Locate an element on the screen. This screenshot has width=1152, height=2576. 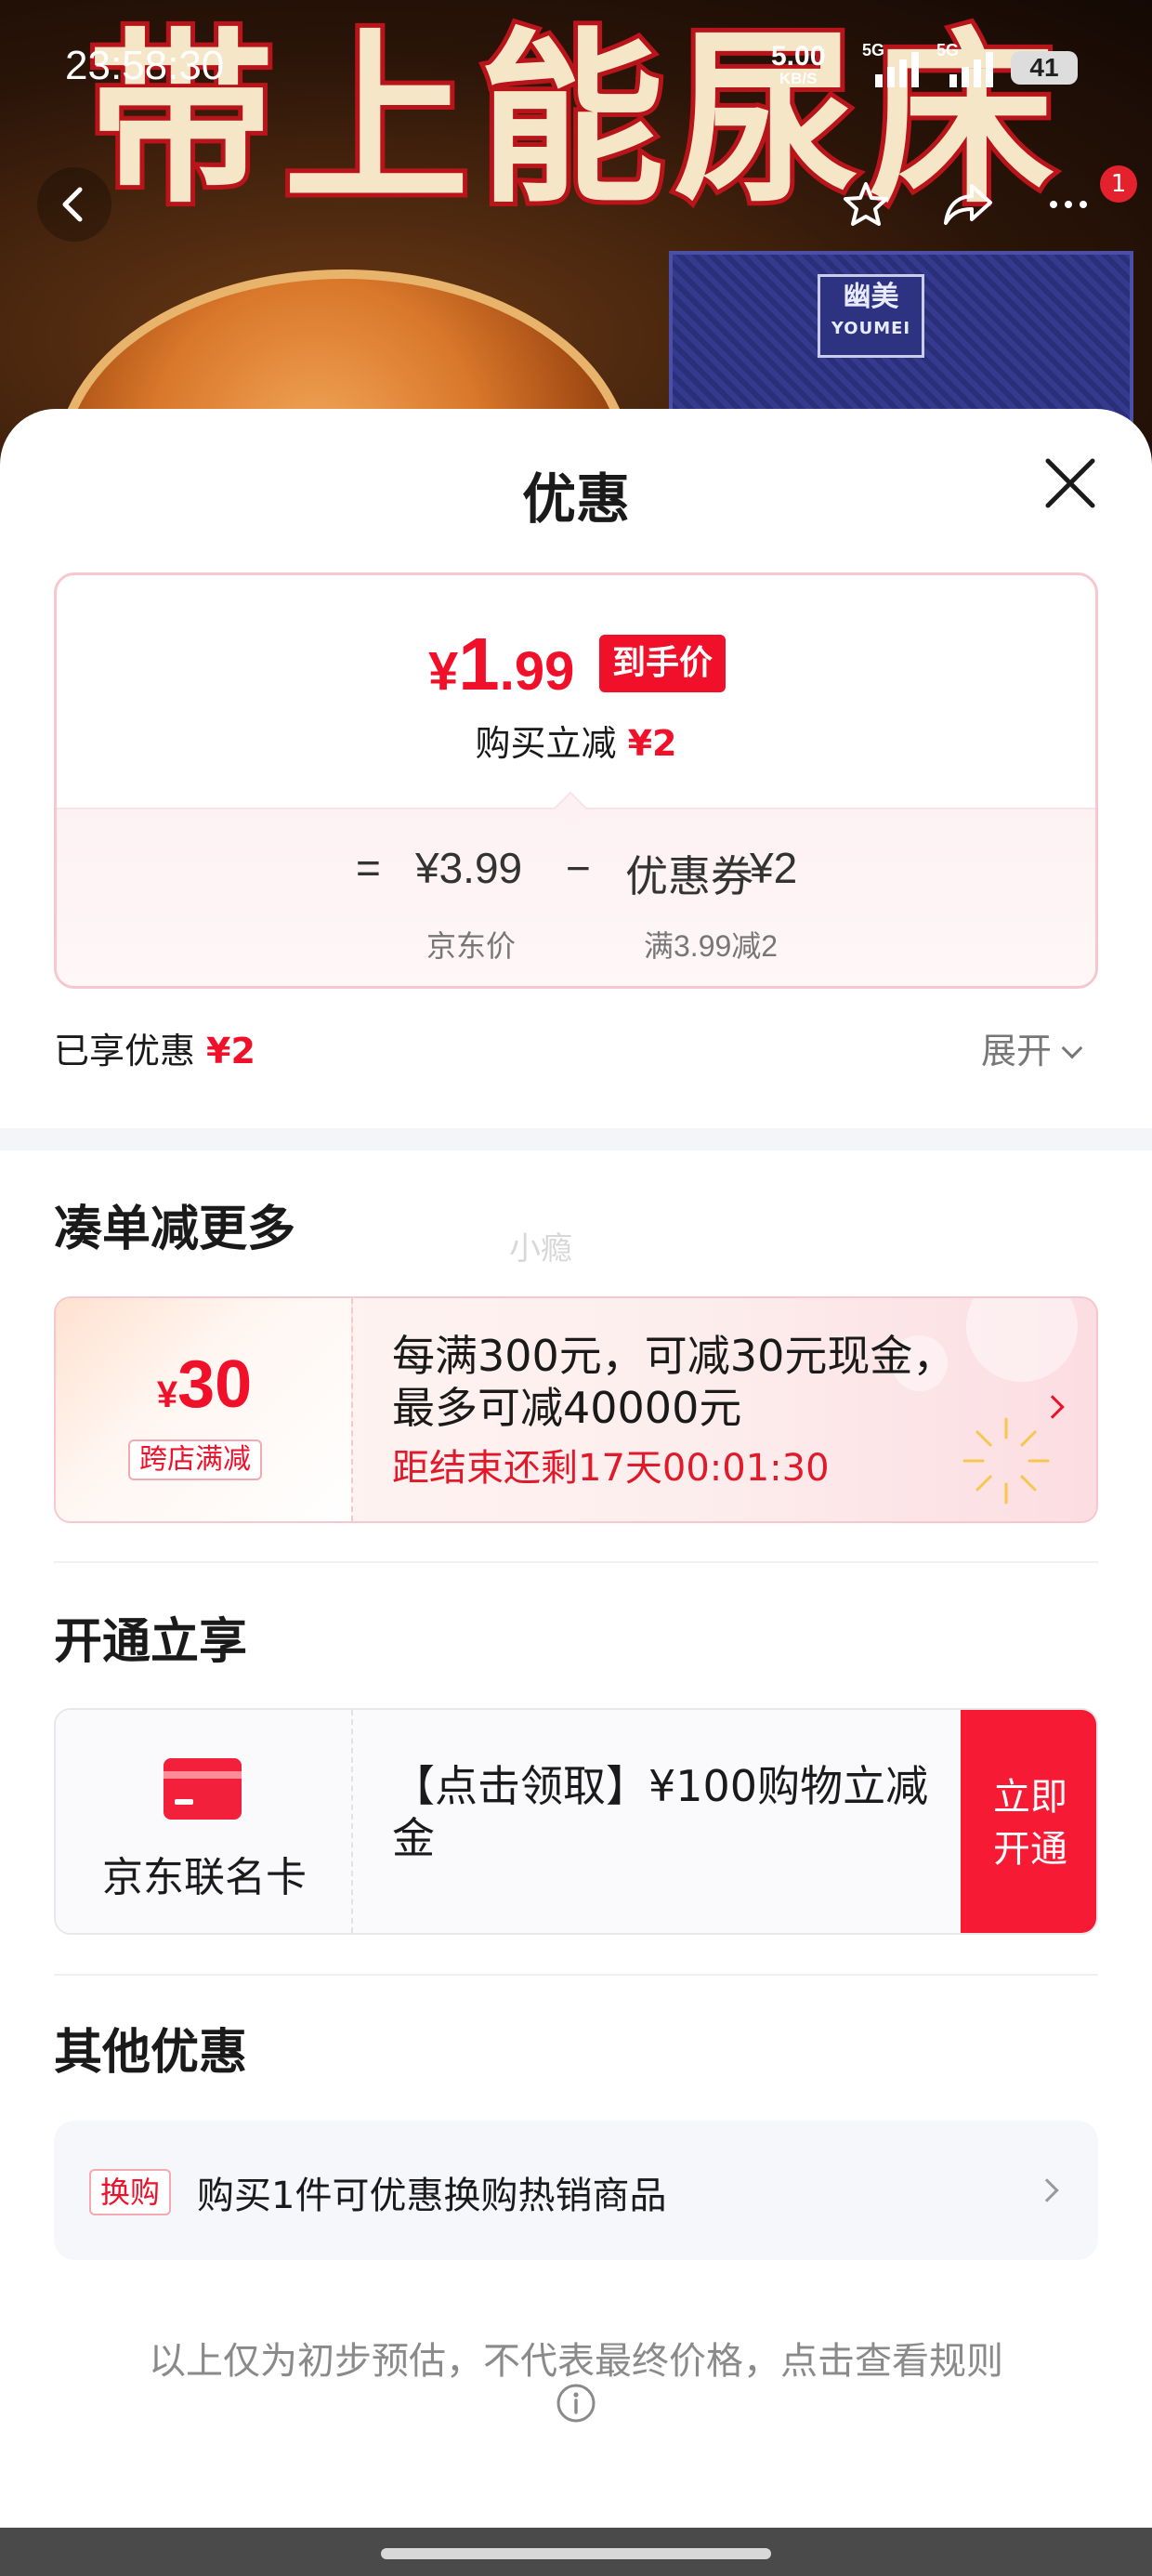
share-icon is located at coordinates (968, 204).